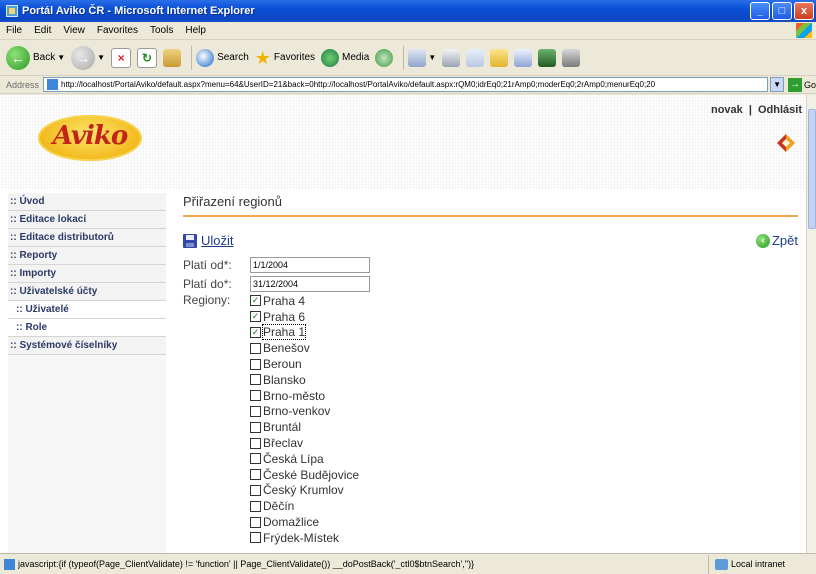  What do you see at coordinates (87, 274) in the screenshot?
I see `sidebar-item-importy: :: Importy` at bounding box center [87, 274].